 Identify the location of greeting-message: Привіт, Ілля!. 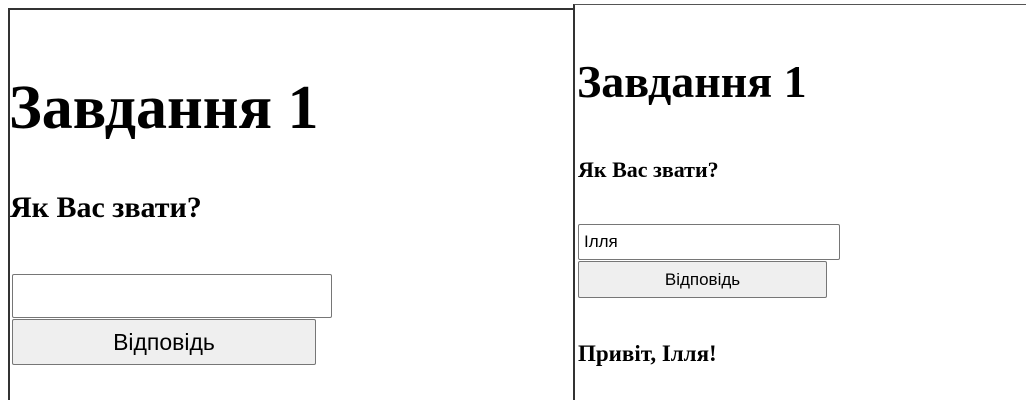
(647, 353).